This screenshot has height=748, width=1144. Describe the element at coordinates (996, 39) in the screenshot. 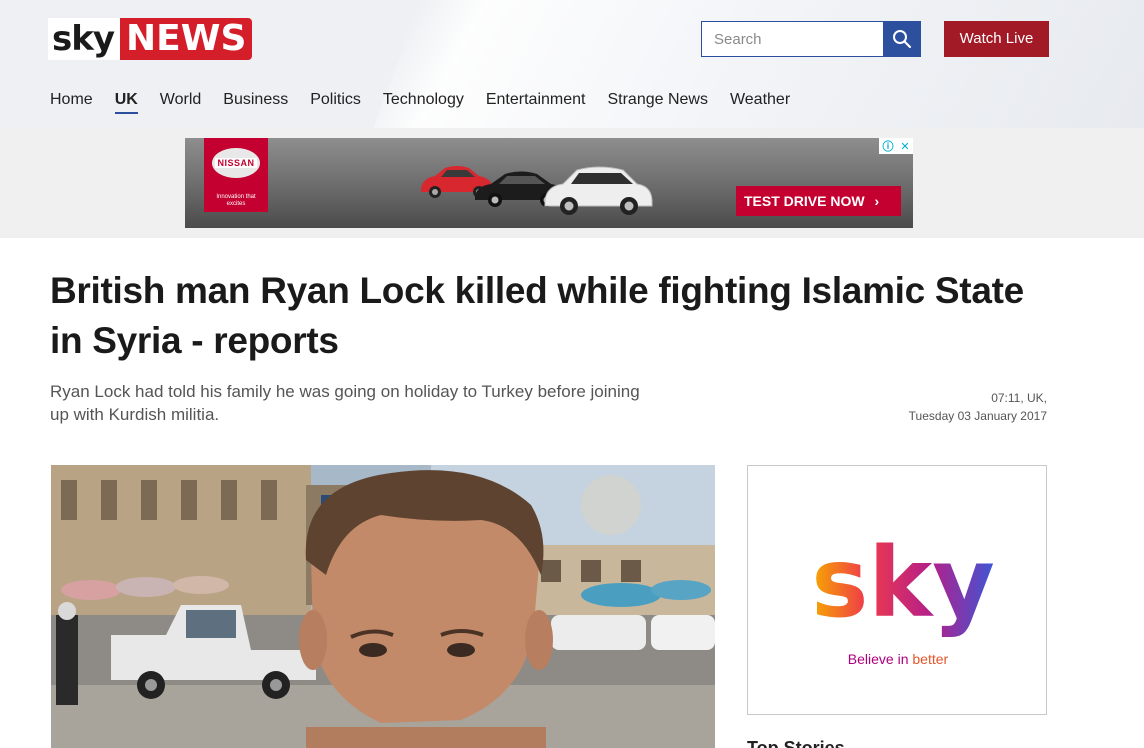

I see `watch-live-button: Watch Live` at that location.